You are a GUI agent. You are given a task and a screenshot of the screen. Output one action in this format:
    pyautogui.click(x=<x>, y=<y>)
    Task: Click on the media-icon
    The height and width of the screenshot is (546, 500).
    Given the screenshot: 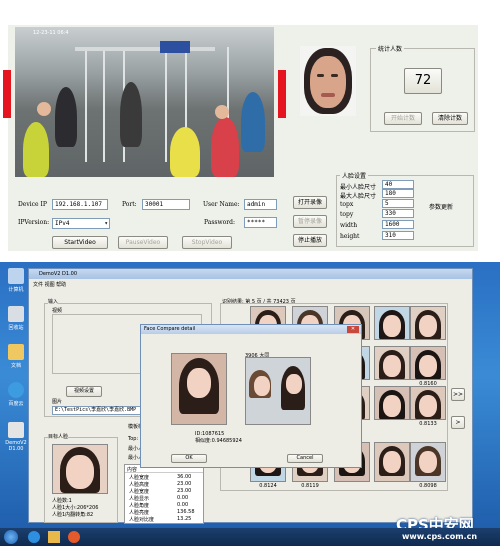 What is the action you would take?
    pyautogui.click(x=74, y=537)
    